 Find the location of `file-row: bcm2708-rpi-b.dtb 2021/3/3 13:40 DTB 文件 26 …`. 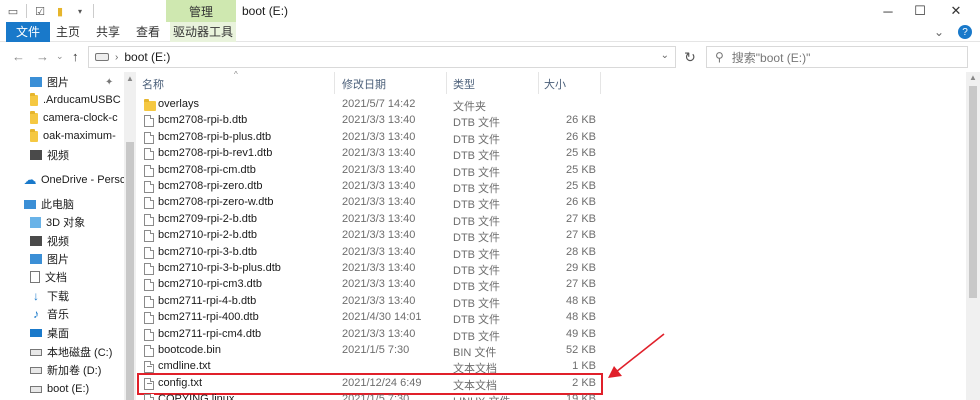

file-row: bcm2708-rpi-b.dtb 2021/3/3 13:40 DTB 文件 26 … is located at coordinates (370, 121).